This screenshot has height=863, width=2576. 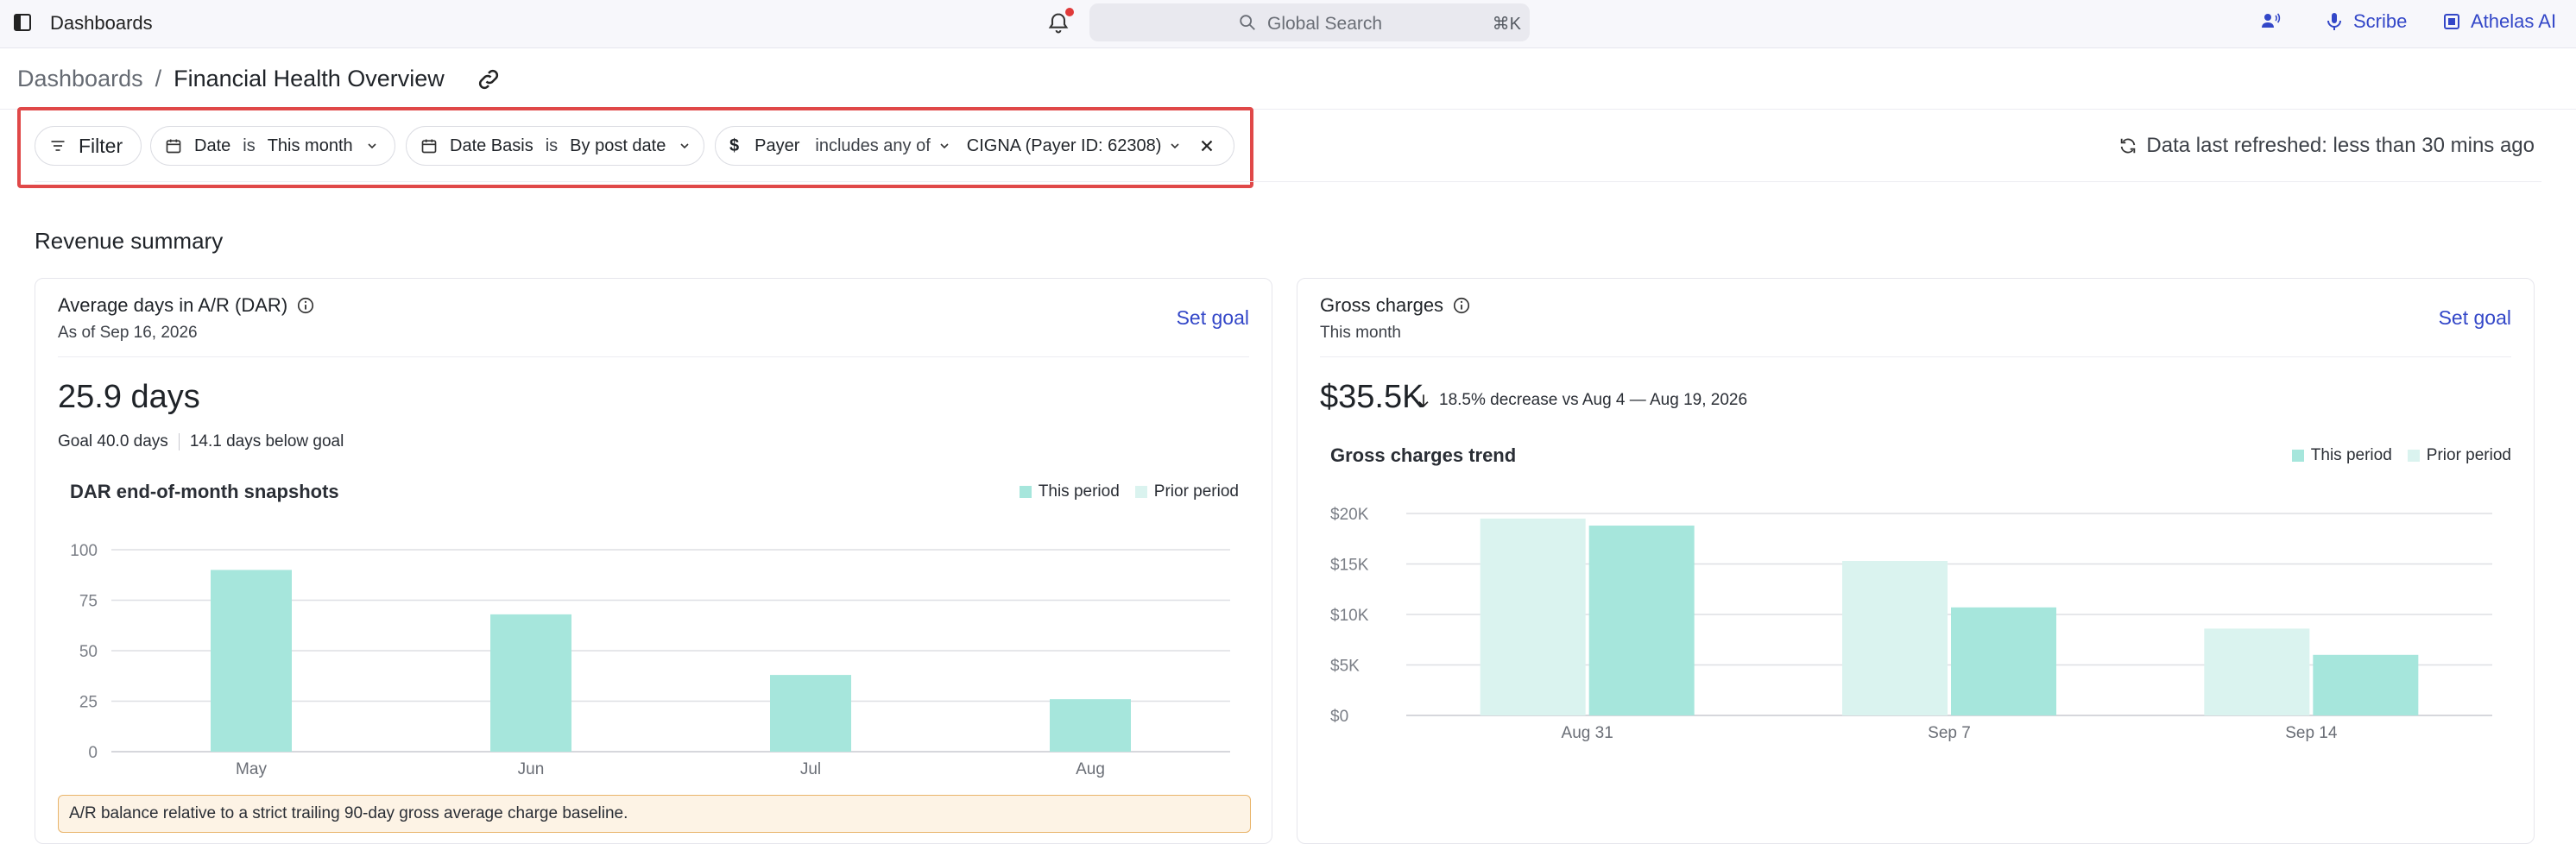 I want to click on microphone-icon, so click(x=2334, y=21).